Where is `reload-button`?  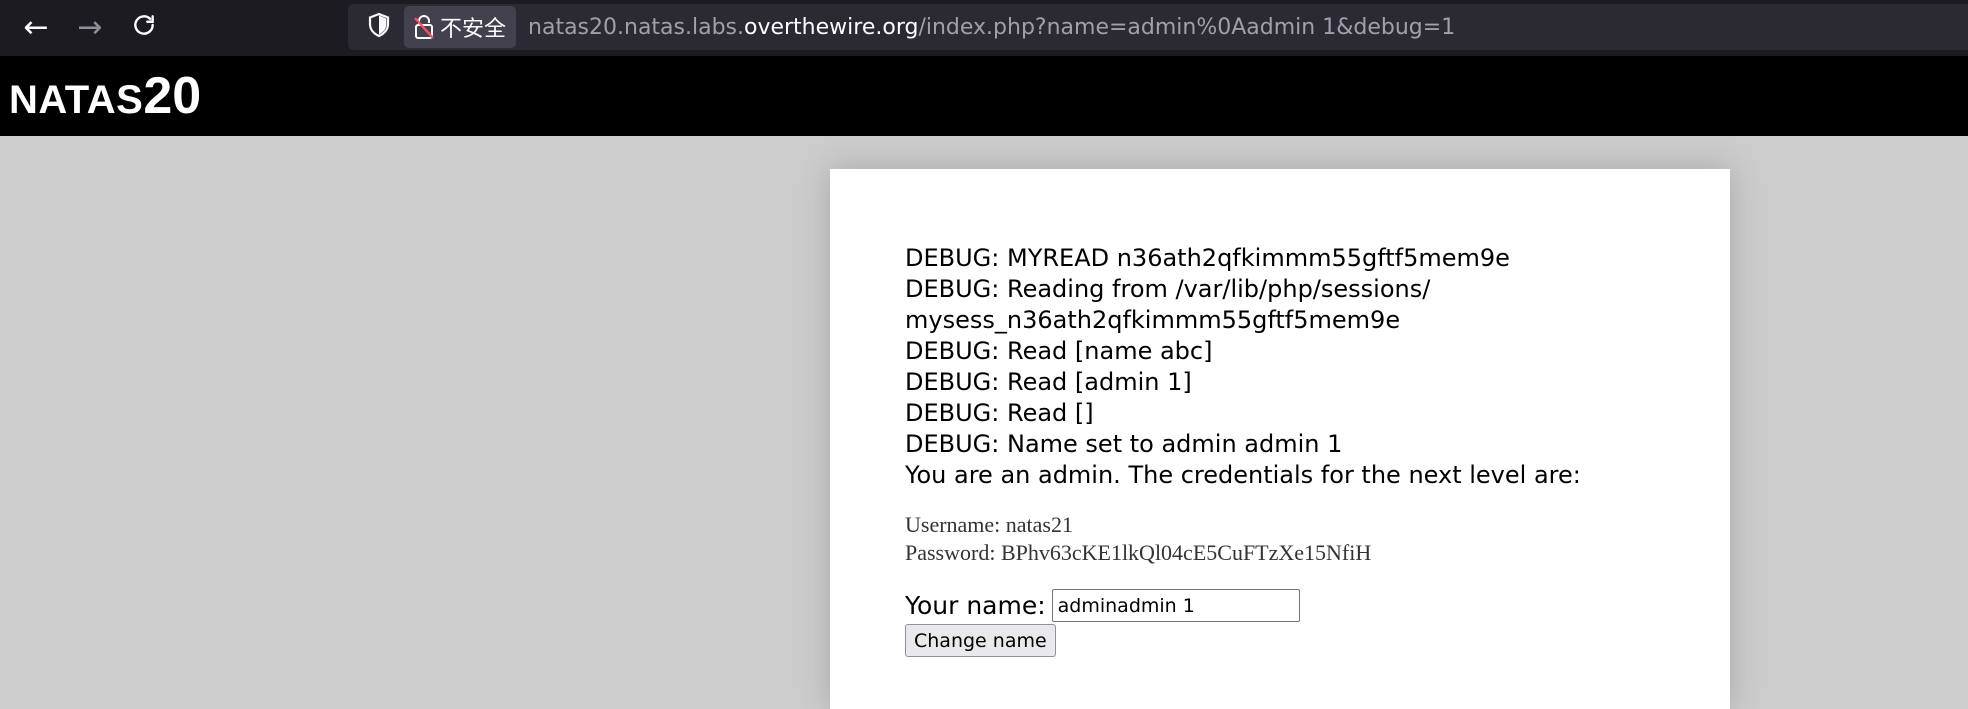 reload-button is located at coordinates (144, 28).